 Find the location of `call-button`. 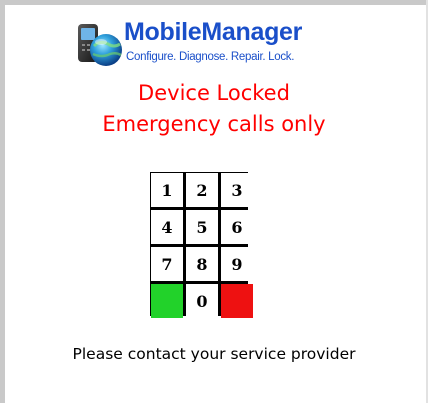

call-button is located at coordinates (167, 301).